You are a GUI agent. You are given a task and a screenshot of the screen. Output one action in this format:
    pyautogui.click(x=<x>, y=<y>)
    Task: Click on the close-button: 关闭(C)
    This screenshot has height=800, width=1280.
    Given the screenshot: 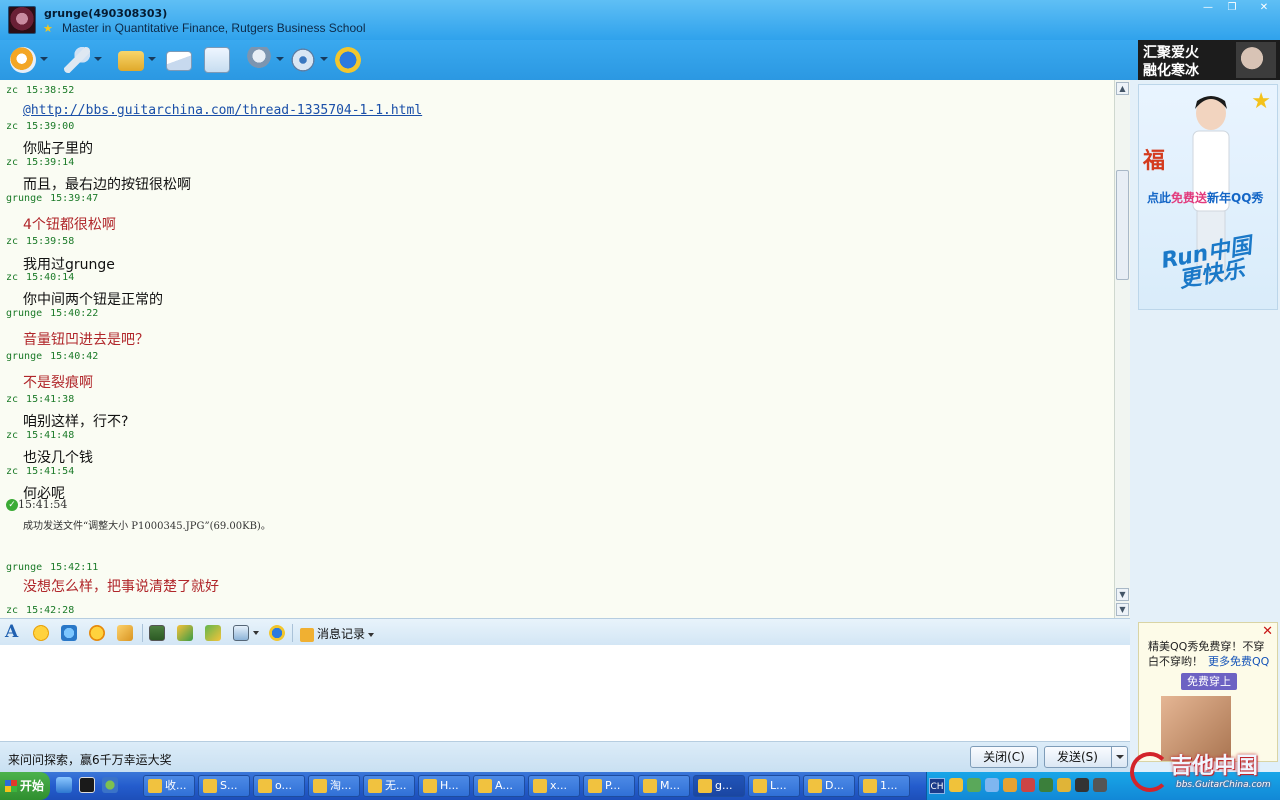 What is the action you would take?
    pyautogui.click(x=1004, y=757)
    